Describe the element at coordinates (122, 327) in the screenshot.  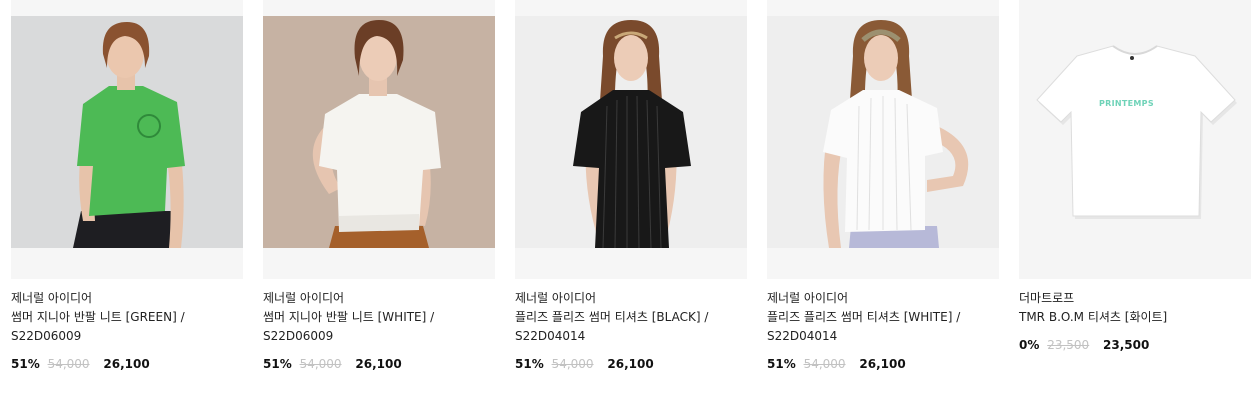
I see `product-name: 썸머 지니아 반팔 니트 [GREEN] / S22D06009` at that location.